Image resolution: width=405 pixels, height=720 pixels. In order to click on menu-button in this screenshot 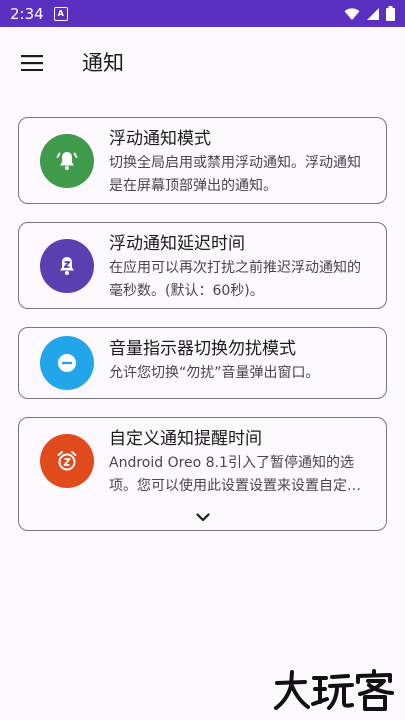, I will do `click(32, 63)`.